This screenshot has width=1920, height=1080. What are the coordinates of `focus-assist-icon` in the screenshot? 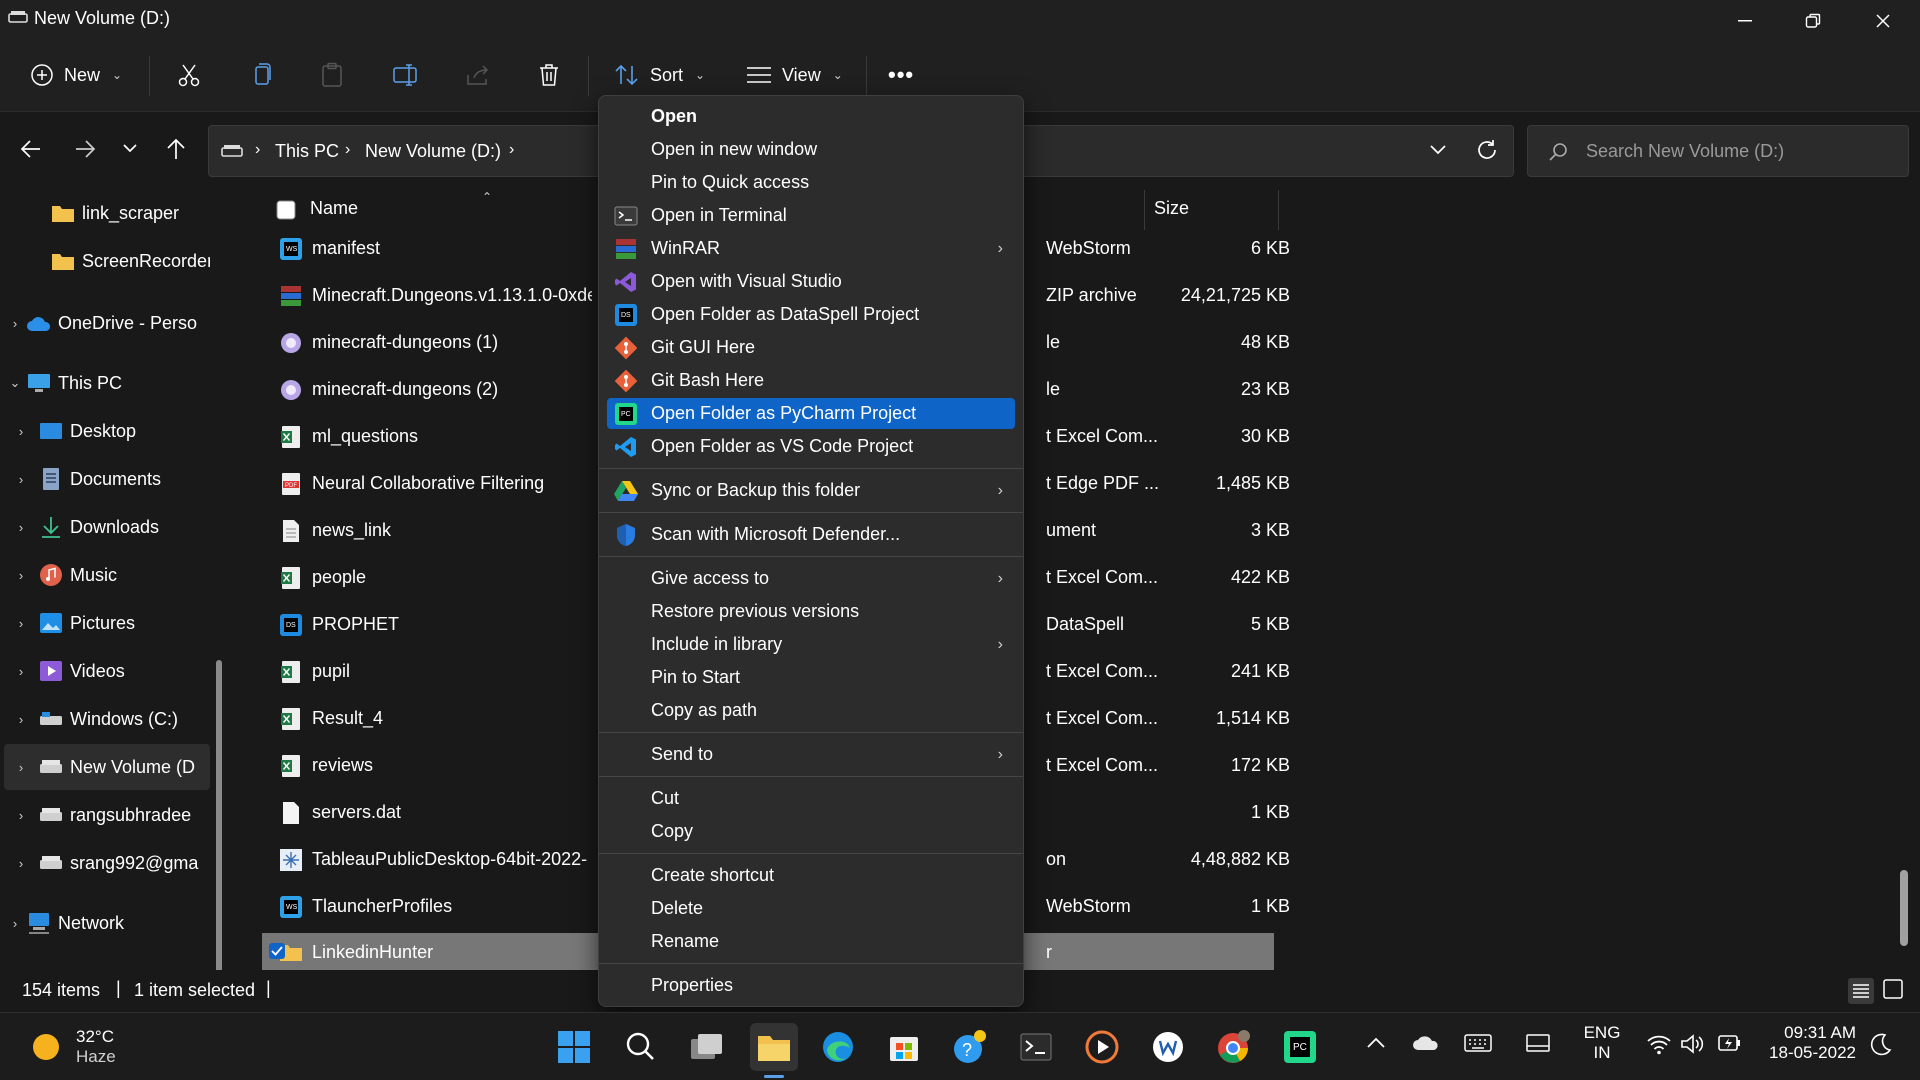 It's located at (1881, 1045).